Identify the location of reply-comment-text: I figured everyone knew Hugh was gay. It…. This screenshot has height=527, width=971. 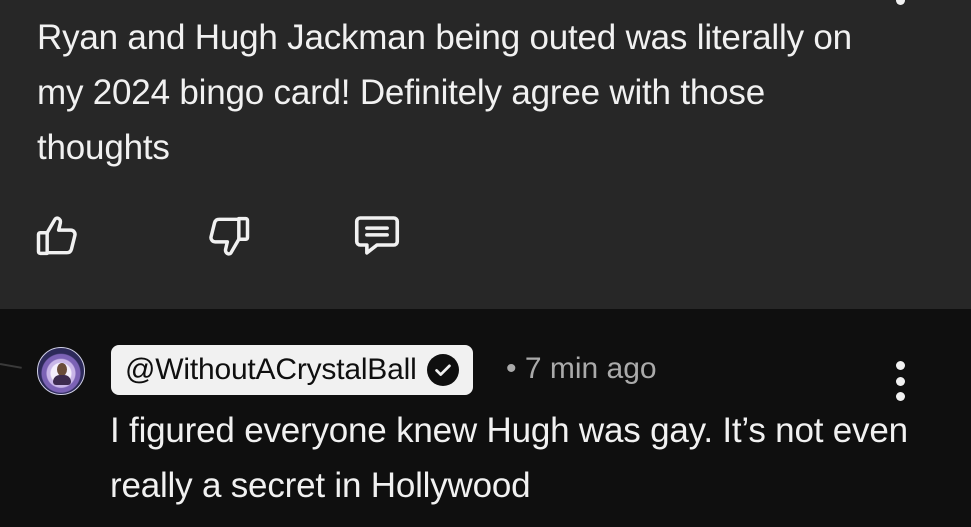
(509, 458).